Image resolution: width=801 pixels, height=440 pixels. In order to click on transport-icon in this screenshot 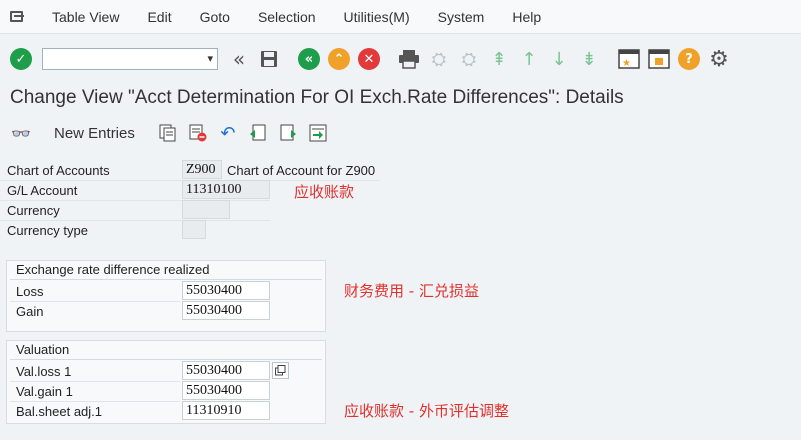, I will do `click(318, 133)`.